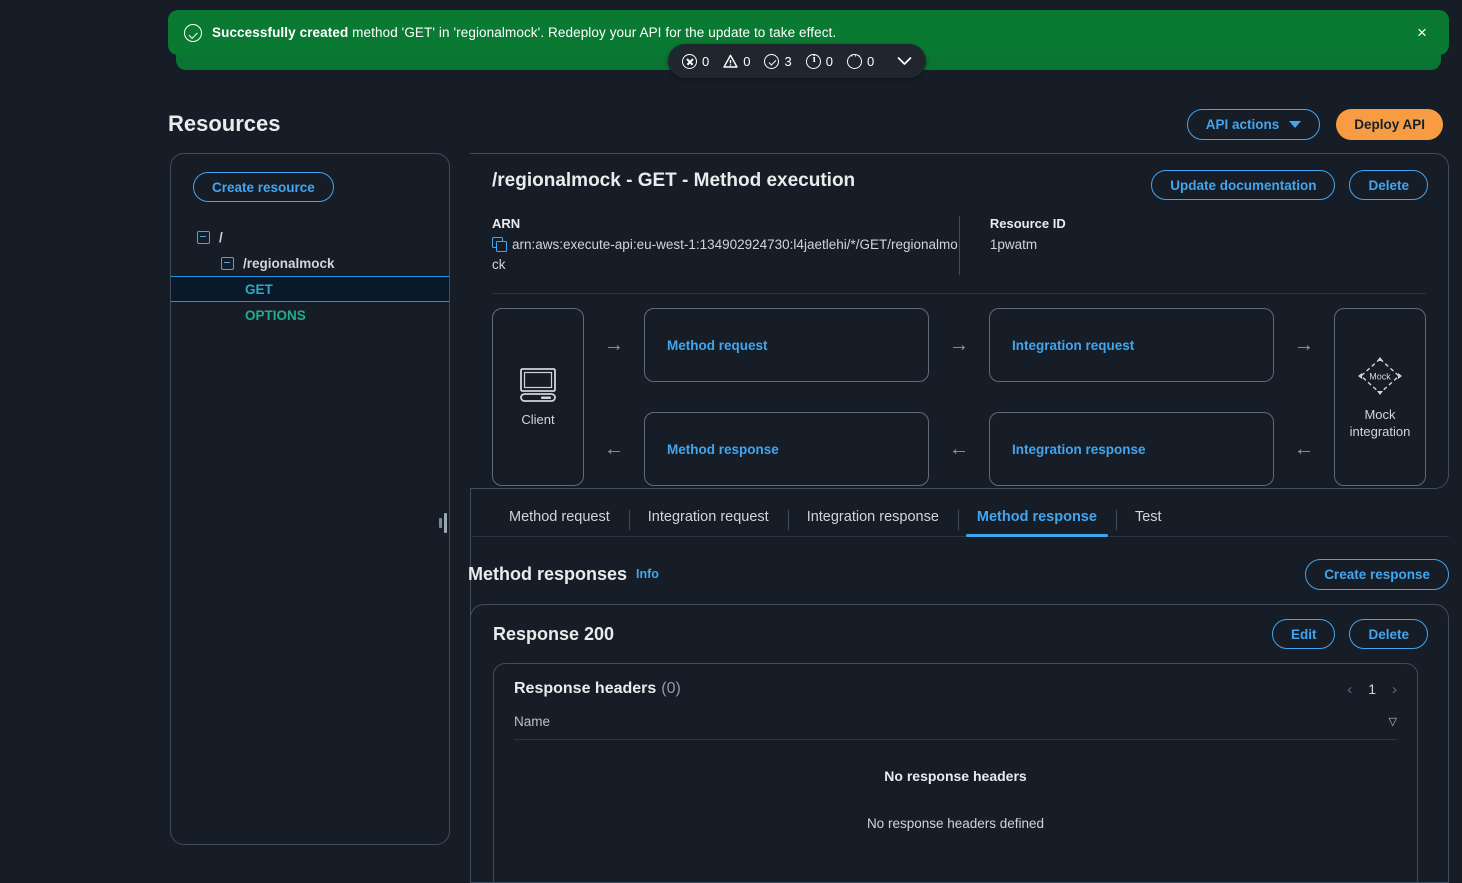 Image resolution: width=1462 pixels, height=883 pixels. I want to click on tree-method-options: OPTIONS, so click(310, 315).